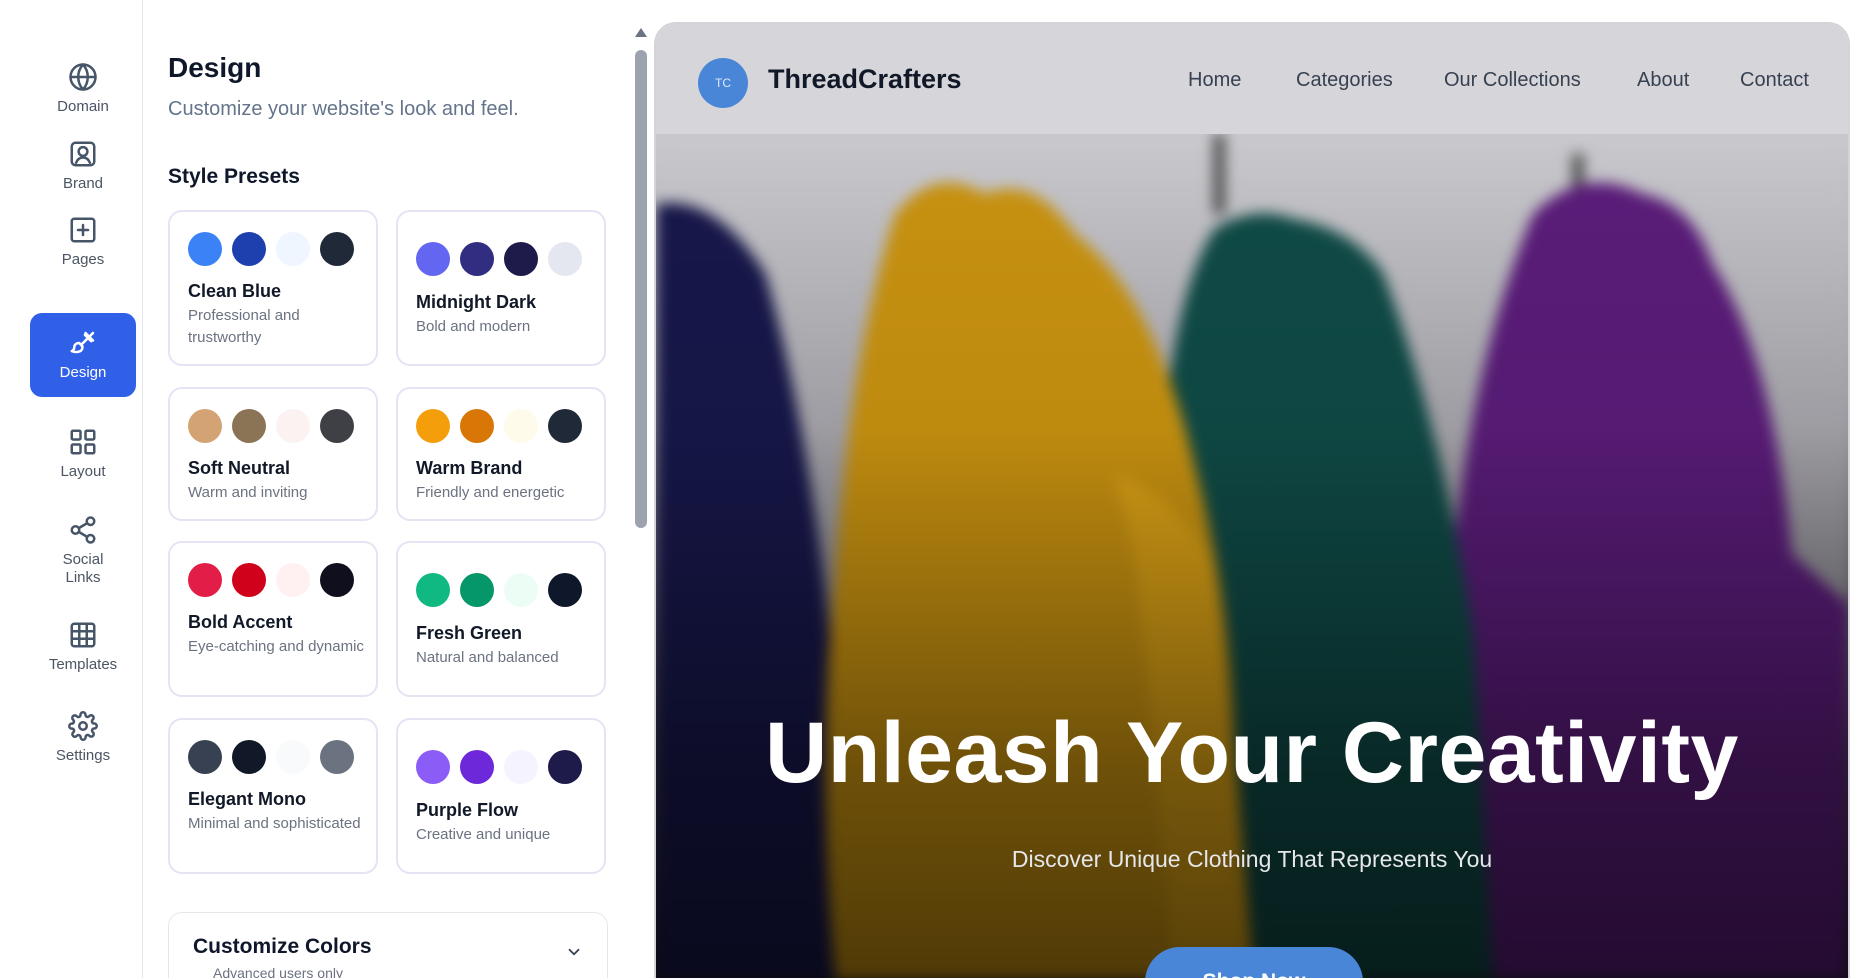 The width and height of the screenshot is (1850, 978). What do you see at coordinates (83, 635) in the screenshot?
I see `table-icon` at bounding box center [83, 635].